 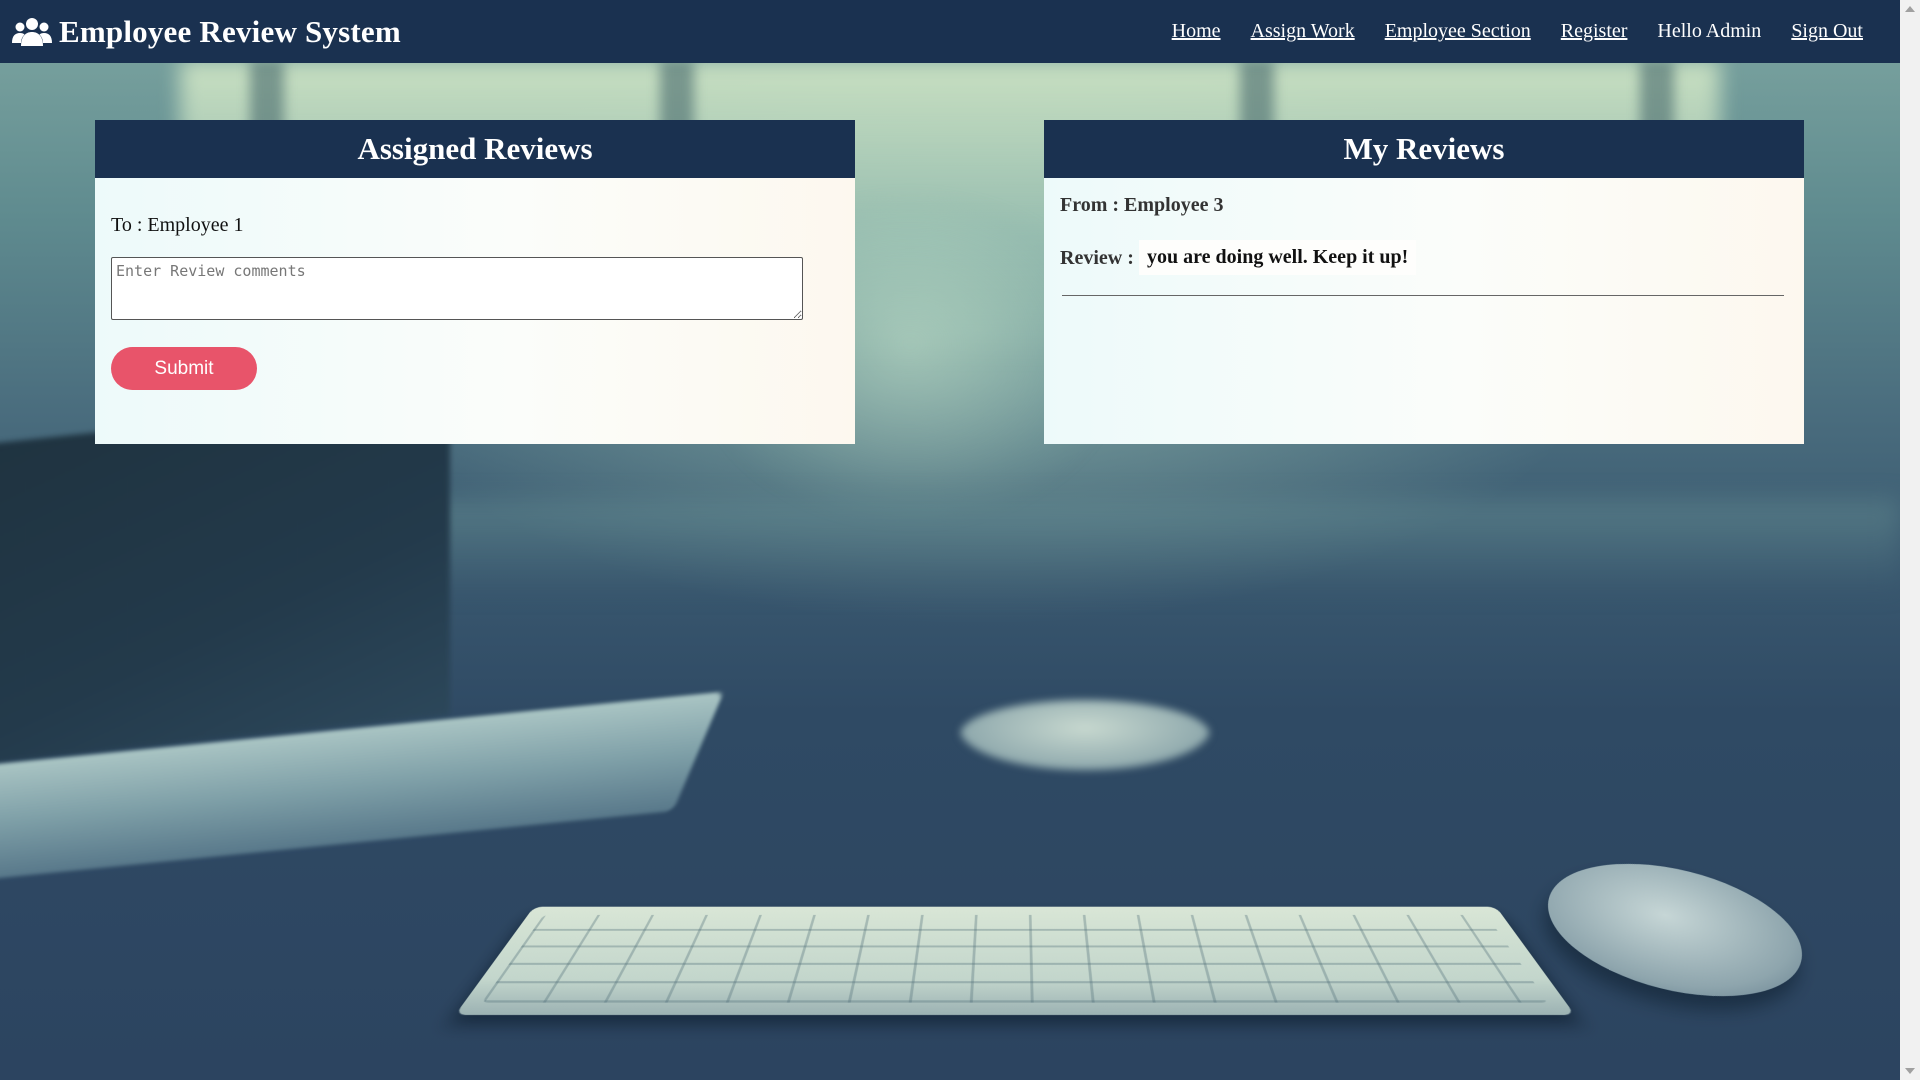 I want to click on review-comments-input, so click(x=457, y=288).